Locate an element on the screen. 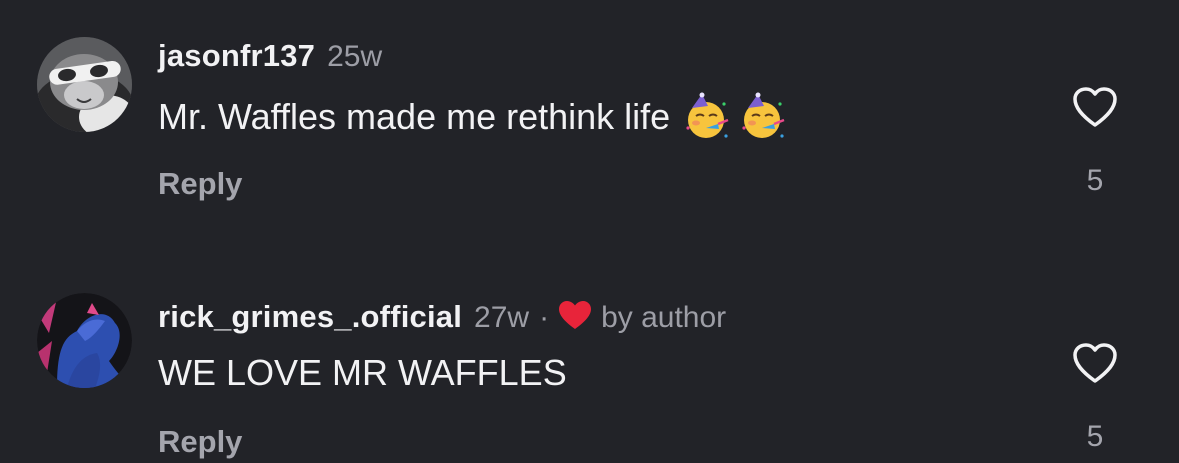 The width and height of the screenshot is (1179, 463). username: jasonfr137 is located at coordinates (236, 56).